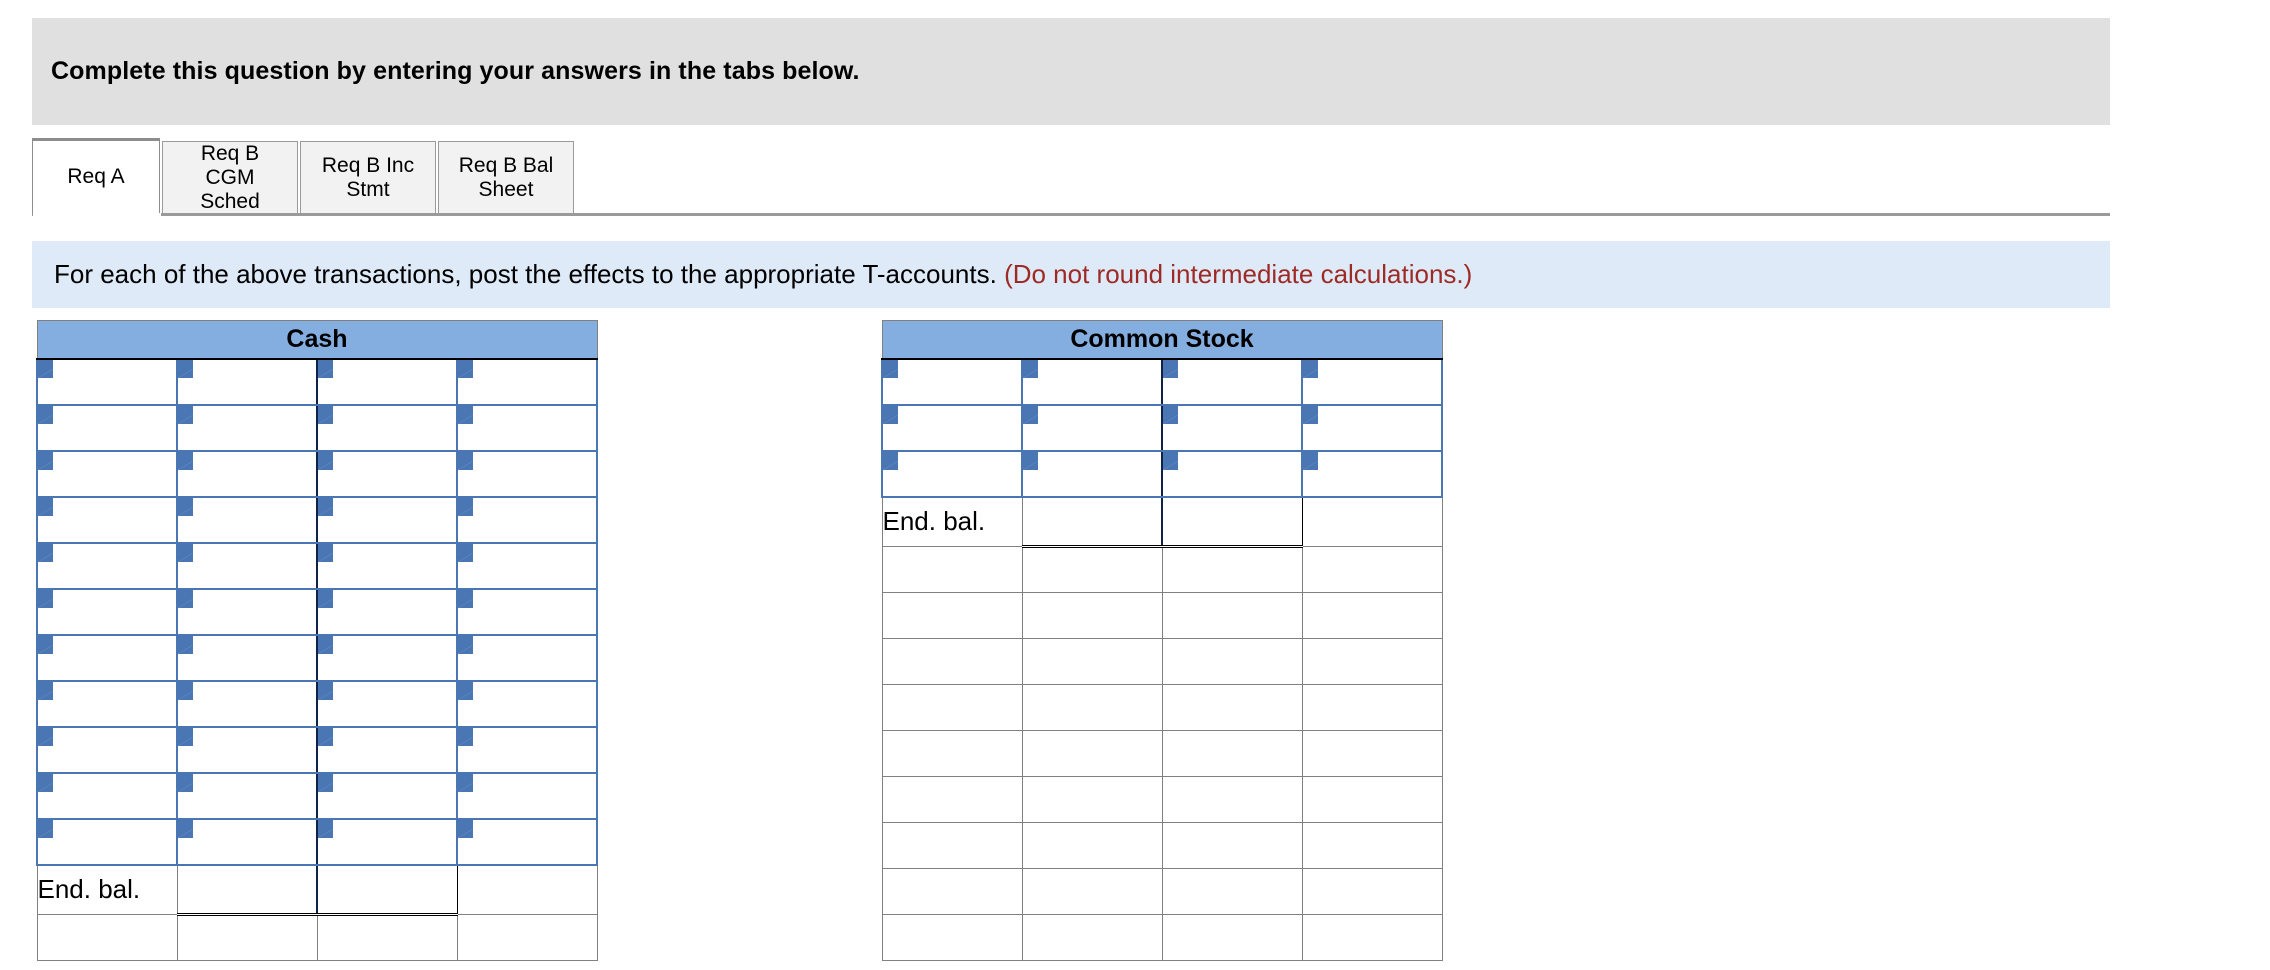 This screenshot has width=2270, height=970. What do you see at coordinates (1162, 340) in the screenshot?
I see `account-header-row: Common Stock` at bounding box center [1162, 340].